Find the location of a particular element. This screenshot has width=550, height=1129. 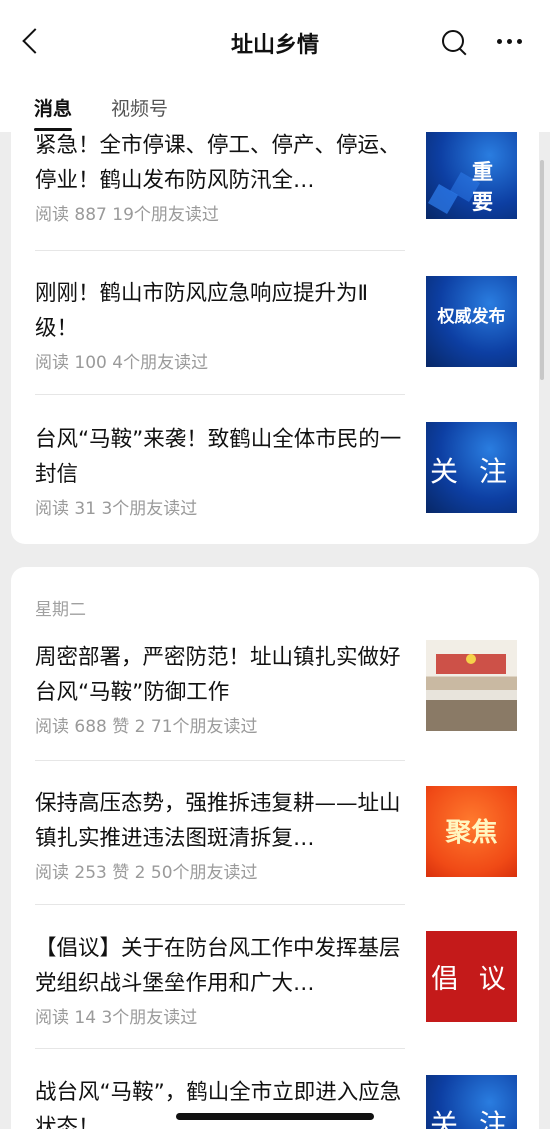

date-label: 星期二 is located at coordinates (60, 610).